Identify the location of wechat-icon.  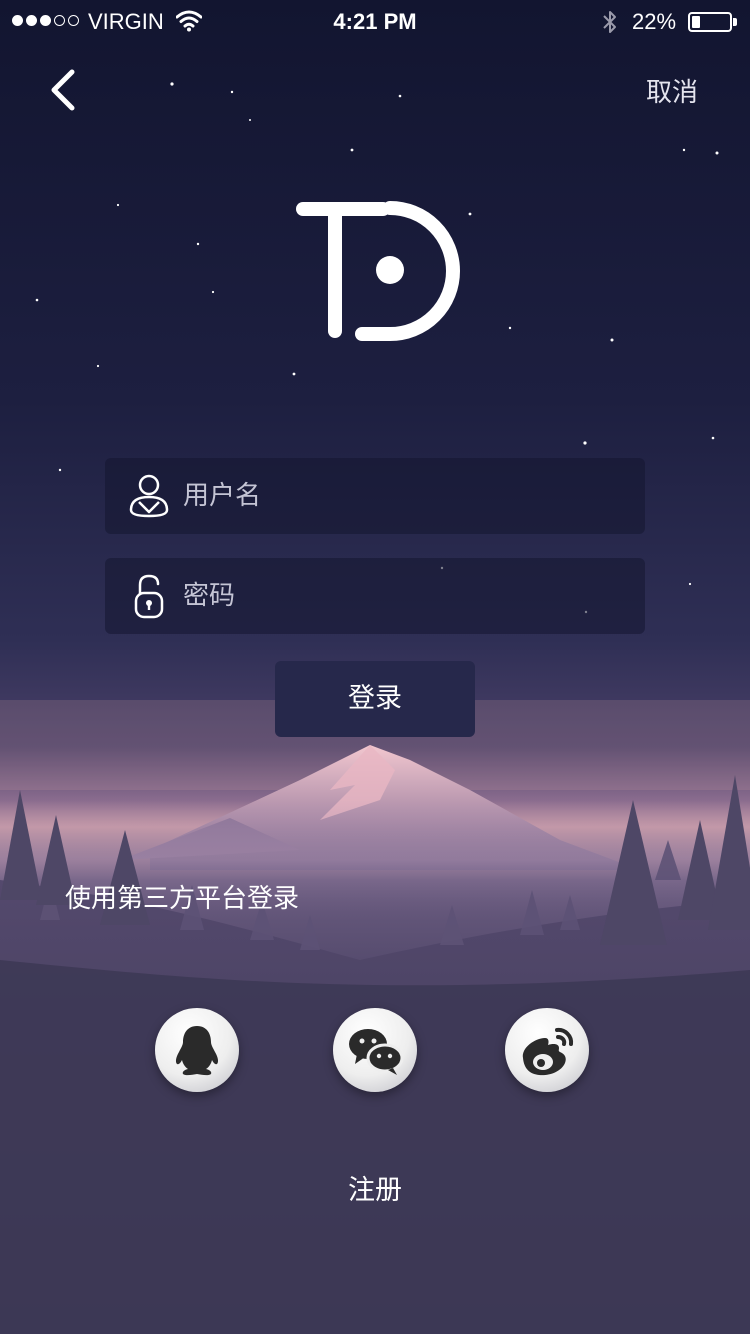
(376, 1052).